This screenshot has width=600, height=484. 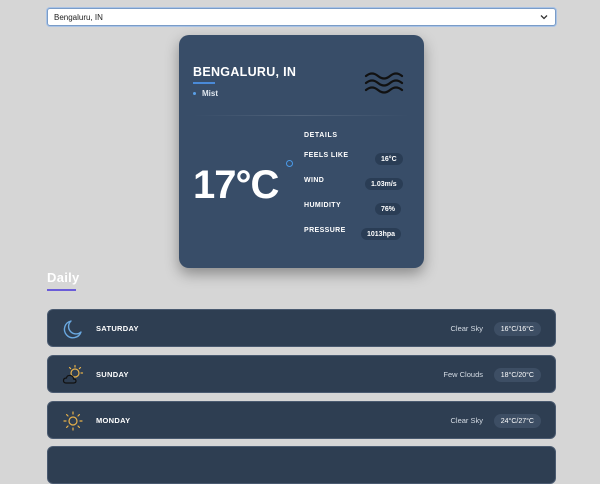 What do you see at coordinates (194, 93) in the screenshot?
I see `condition-dot` at bounding box center [194, 93].